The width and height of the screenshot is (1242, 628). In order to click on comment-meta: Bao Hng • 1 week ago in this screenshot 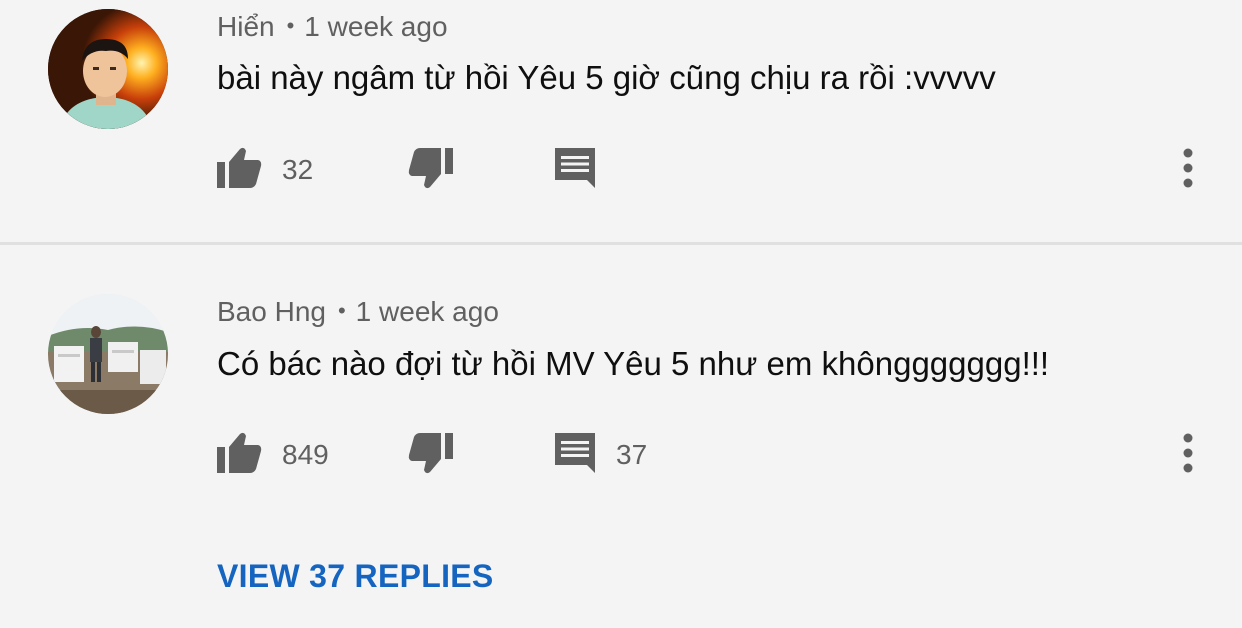, I will do `click(358, 311)`.